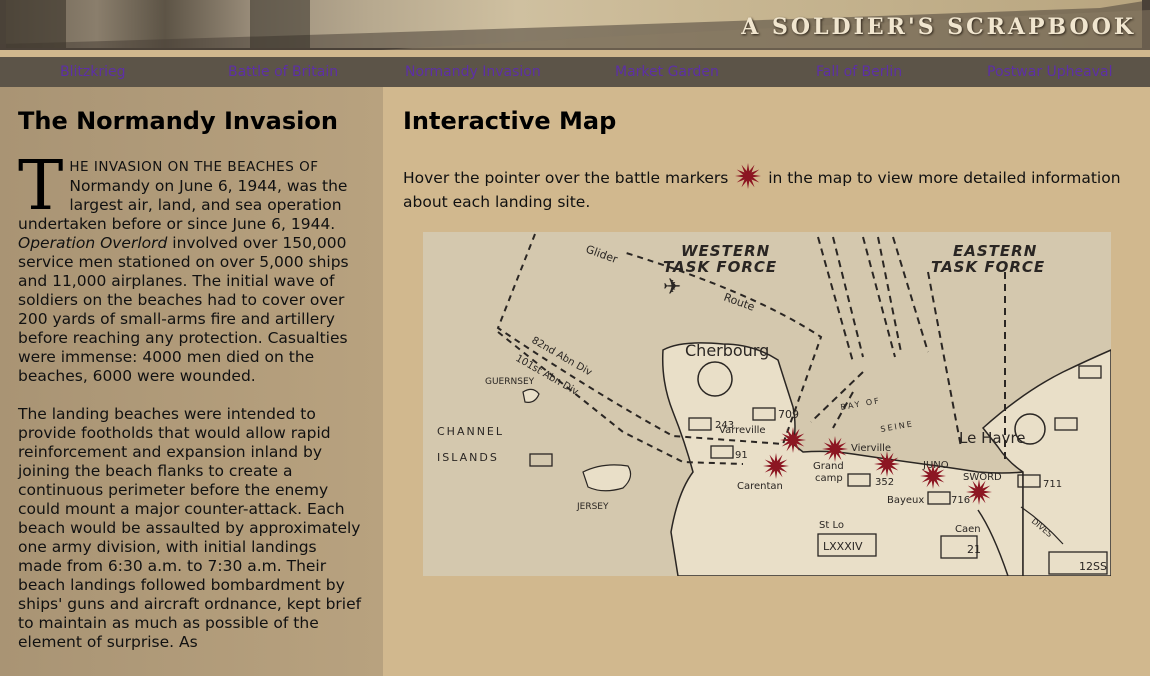 The width and height of the screenshot is (1150, 676). What do you see at coordinates (41, 186) in the screenshot?
I see `drop-cap: T` at bounding box center [41, 186].